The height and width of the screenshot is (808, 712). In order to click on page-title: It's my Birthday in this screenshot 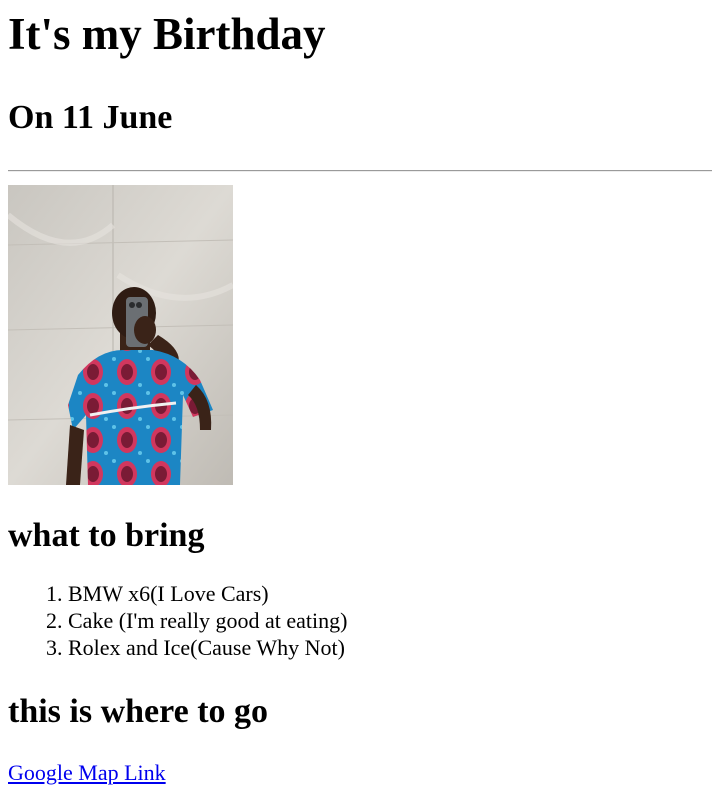, I will do `click(167, 34)`.